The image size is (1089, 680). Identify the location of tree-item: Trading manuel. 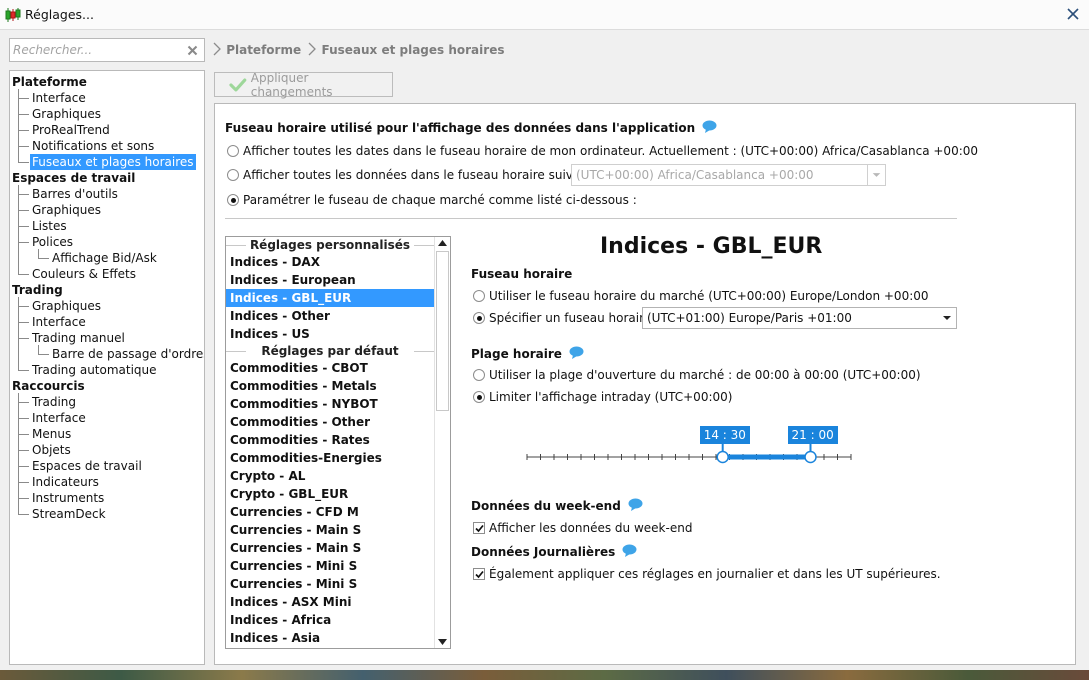
(78, 338).